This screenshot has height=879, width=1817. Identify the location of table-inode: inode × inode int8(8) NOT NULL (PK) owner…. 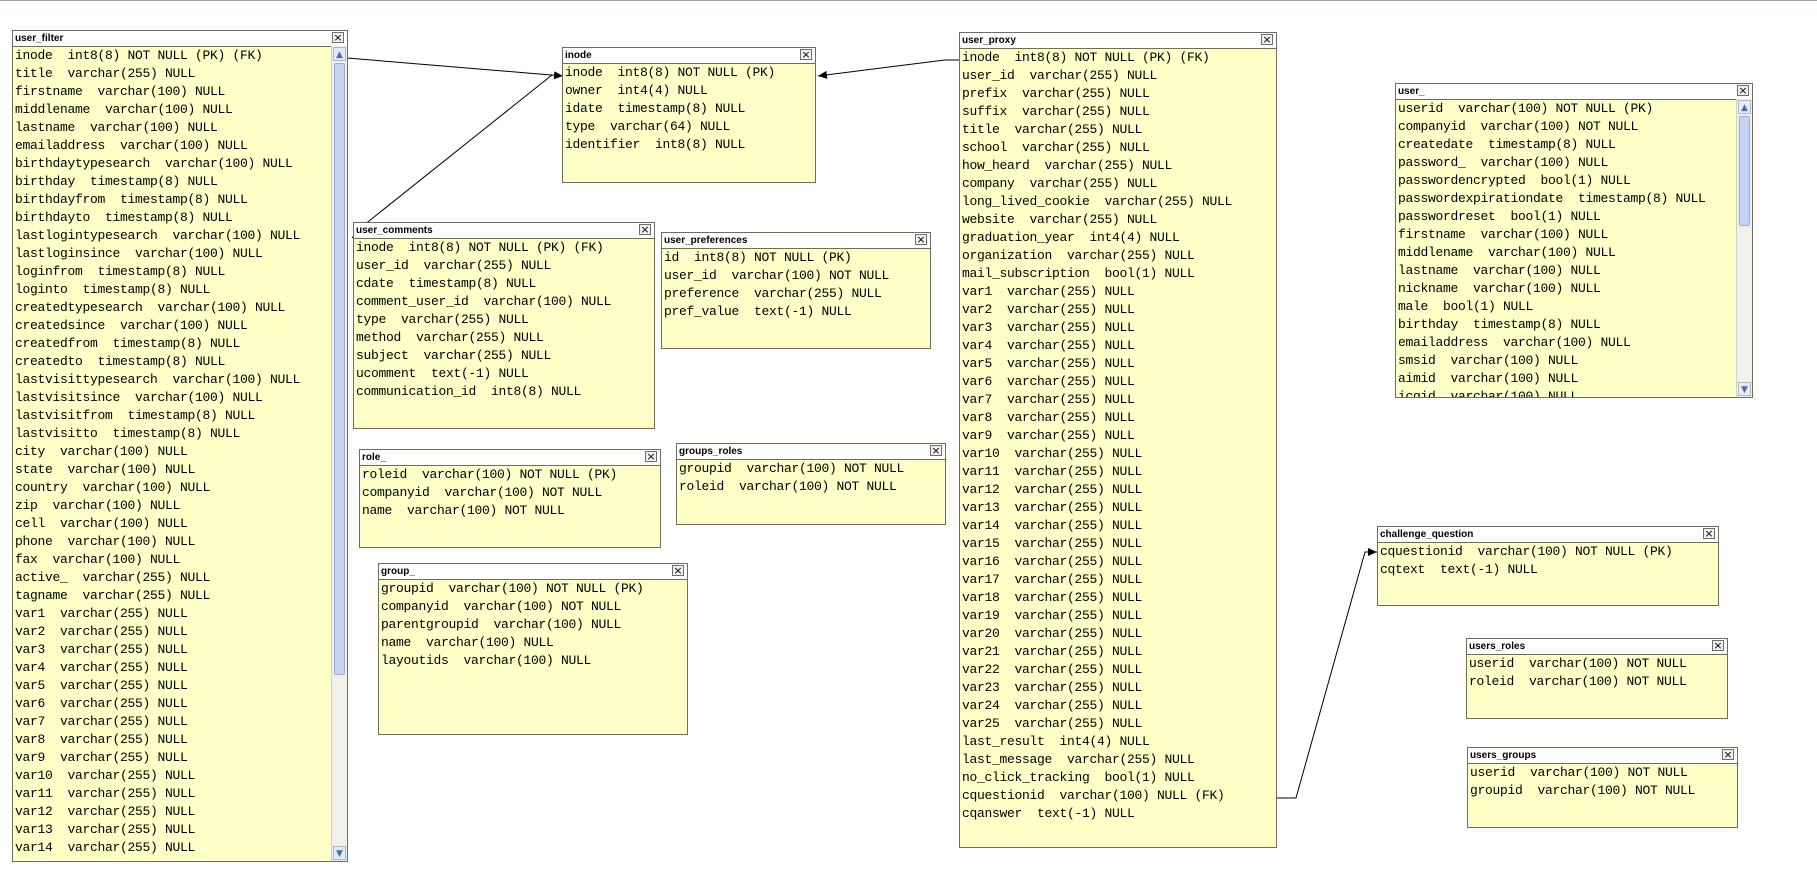
(689, 115).